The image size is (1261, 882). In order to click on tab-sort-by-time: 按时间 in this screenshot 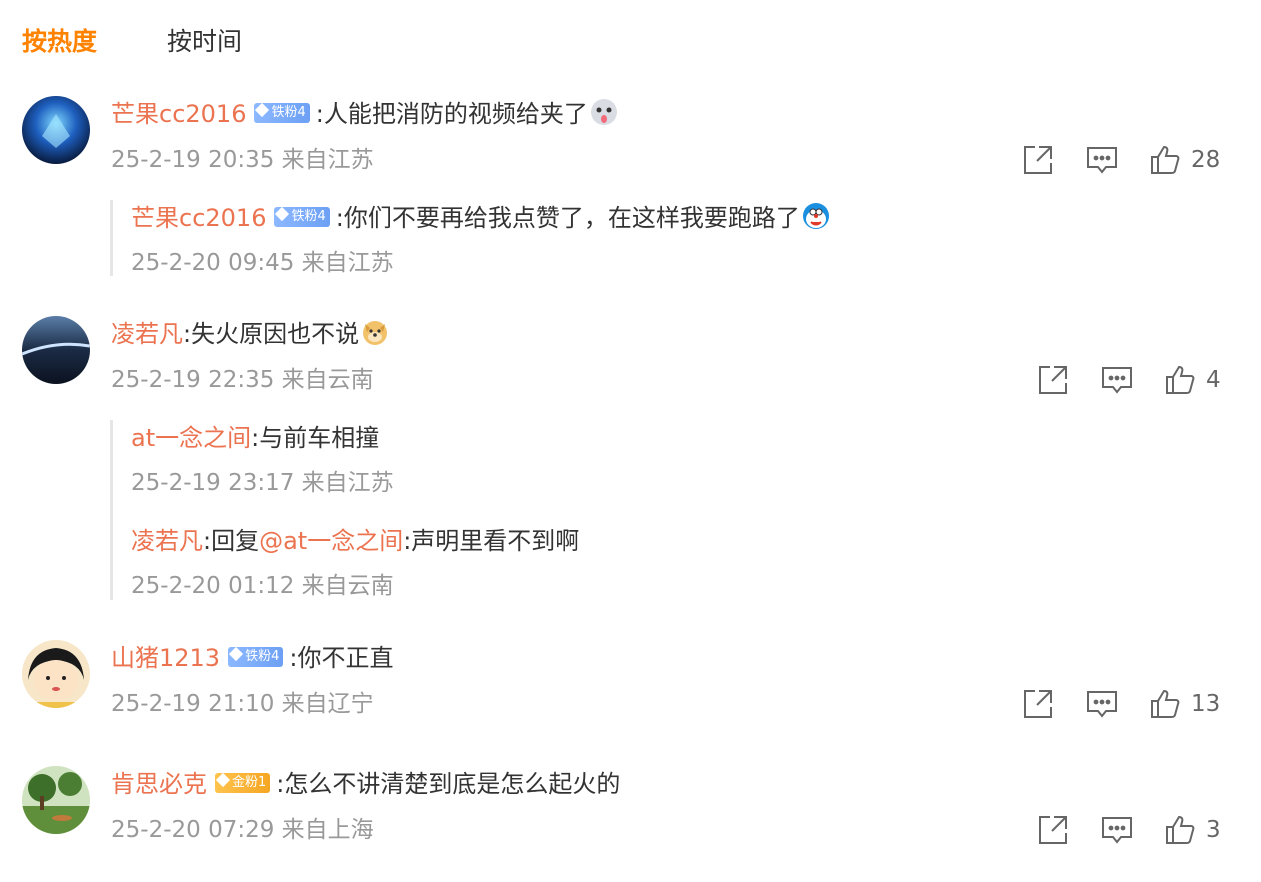, I will do `click(204, 42)`.